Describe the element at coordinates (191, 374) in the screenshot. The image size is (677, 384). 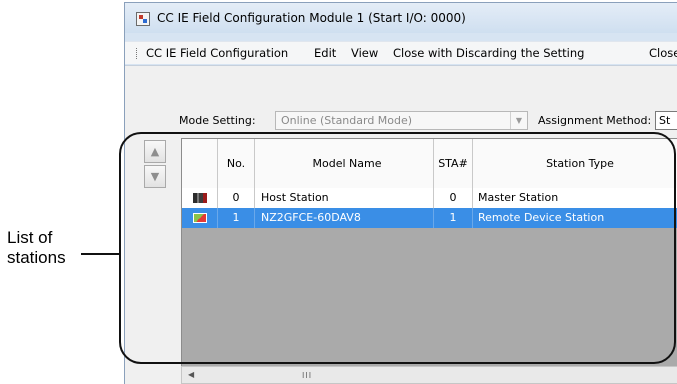
I see `scroll-left-icon: ◀` at that location.